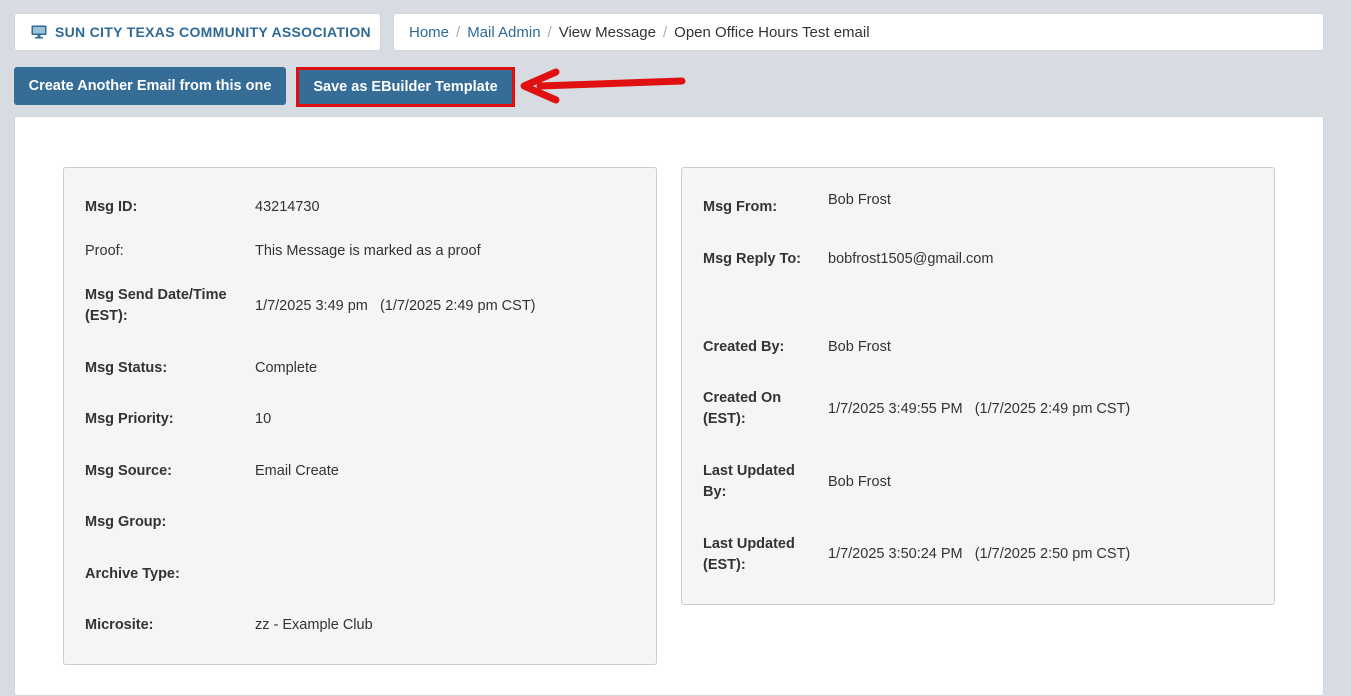  Describe the element at coordinates (287, 207) in the screenshot. I see `msg-id-value: 43214730` at that location.